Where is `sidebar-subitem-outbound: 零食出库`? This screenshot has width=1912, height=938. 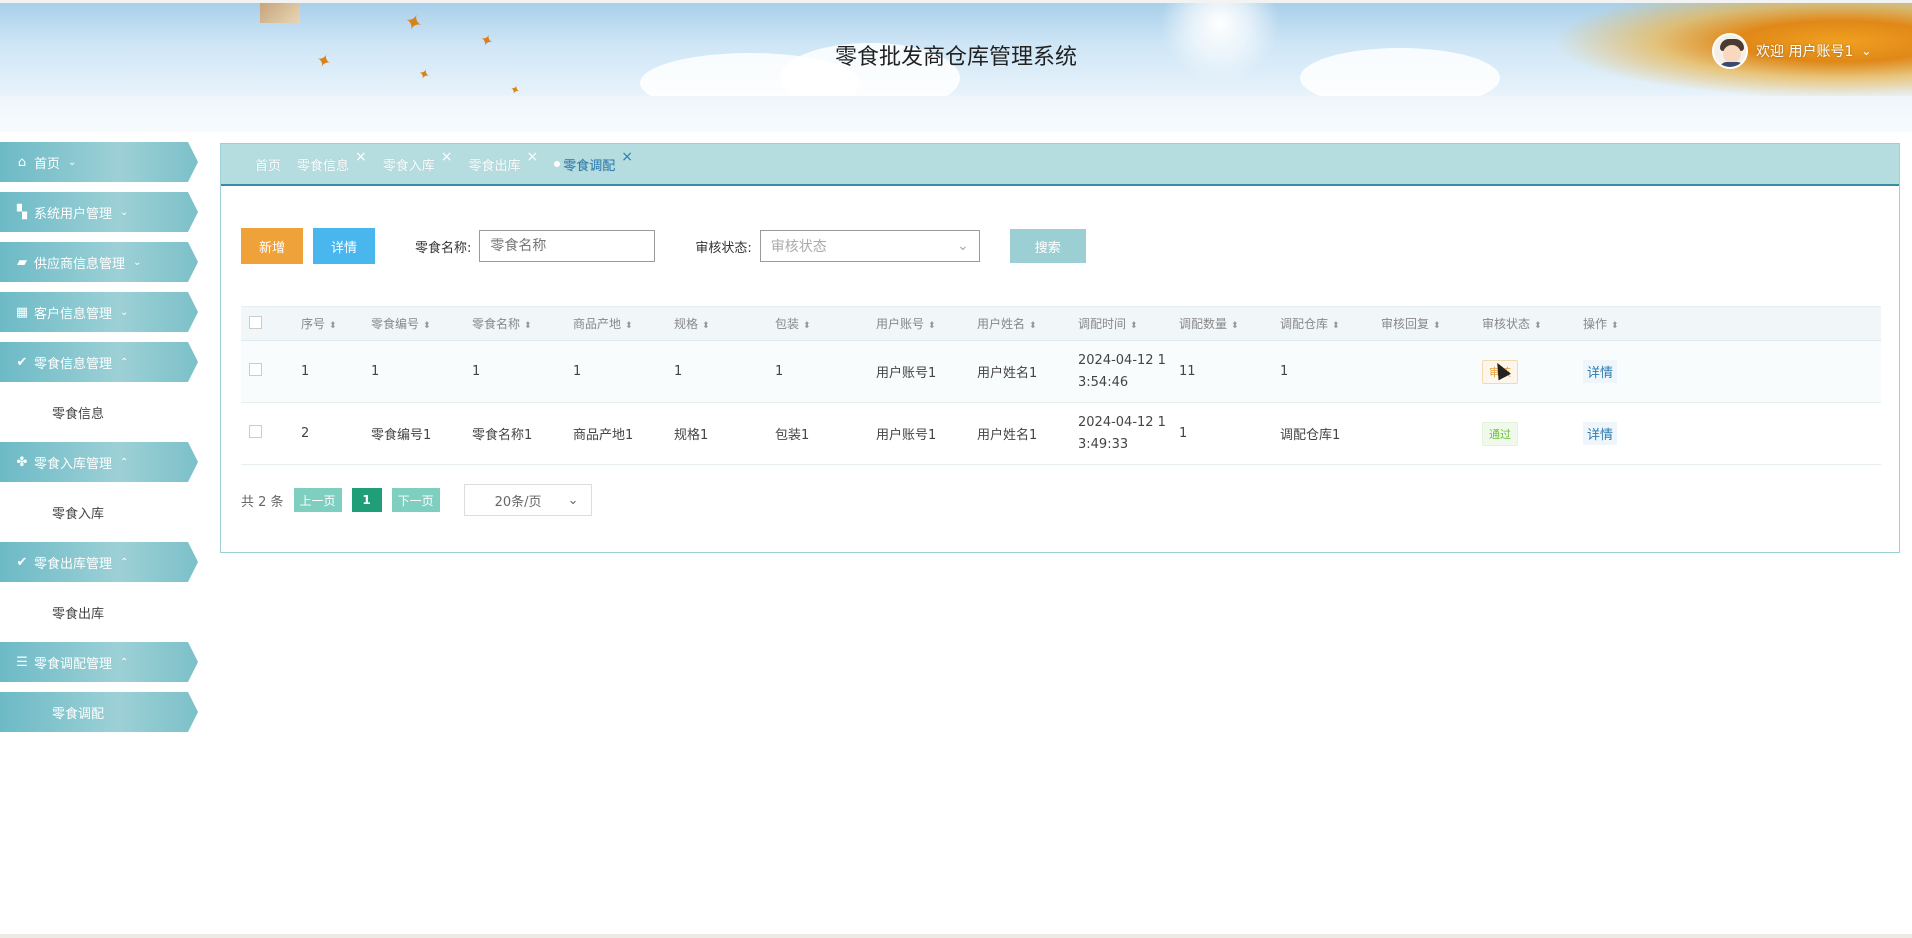
sidebar-subitem-outbound: 零食出库 is located at coordinates (99, 612).